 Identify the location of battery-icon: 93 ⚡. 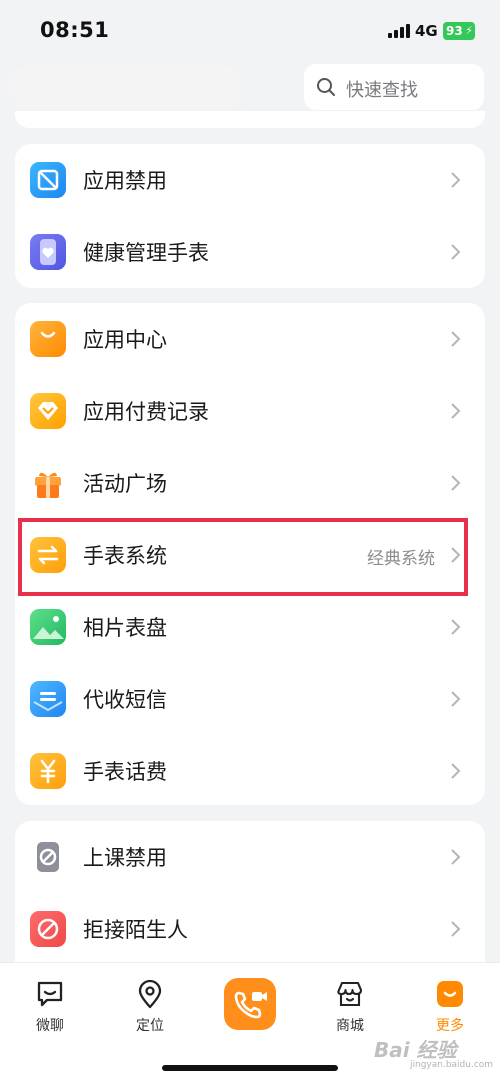
(459, 31).